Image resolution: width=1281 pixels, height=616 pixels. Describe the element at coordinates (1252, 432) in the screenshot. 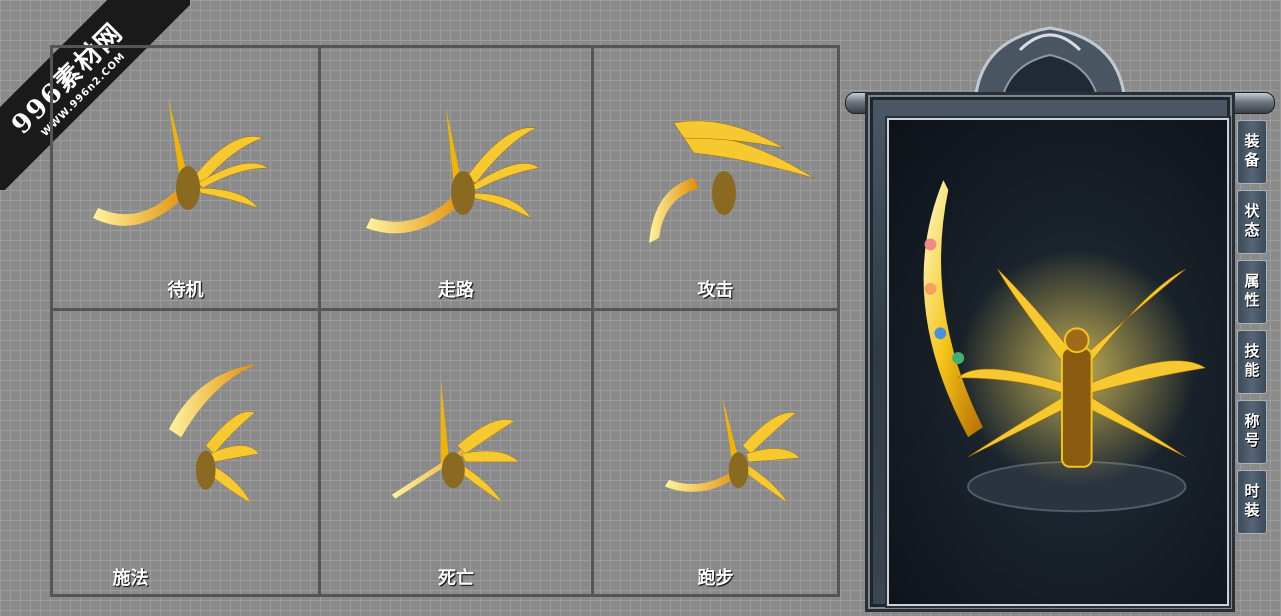

I see `tab-titles: 称号` at that location.